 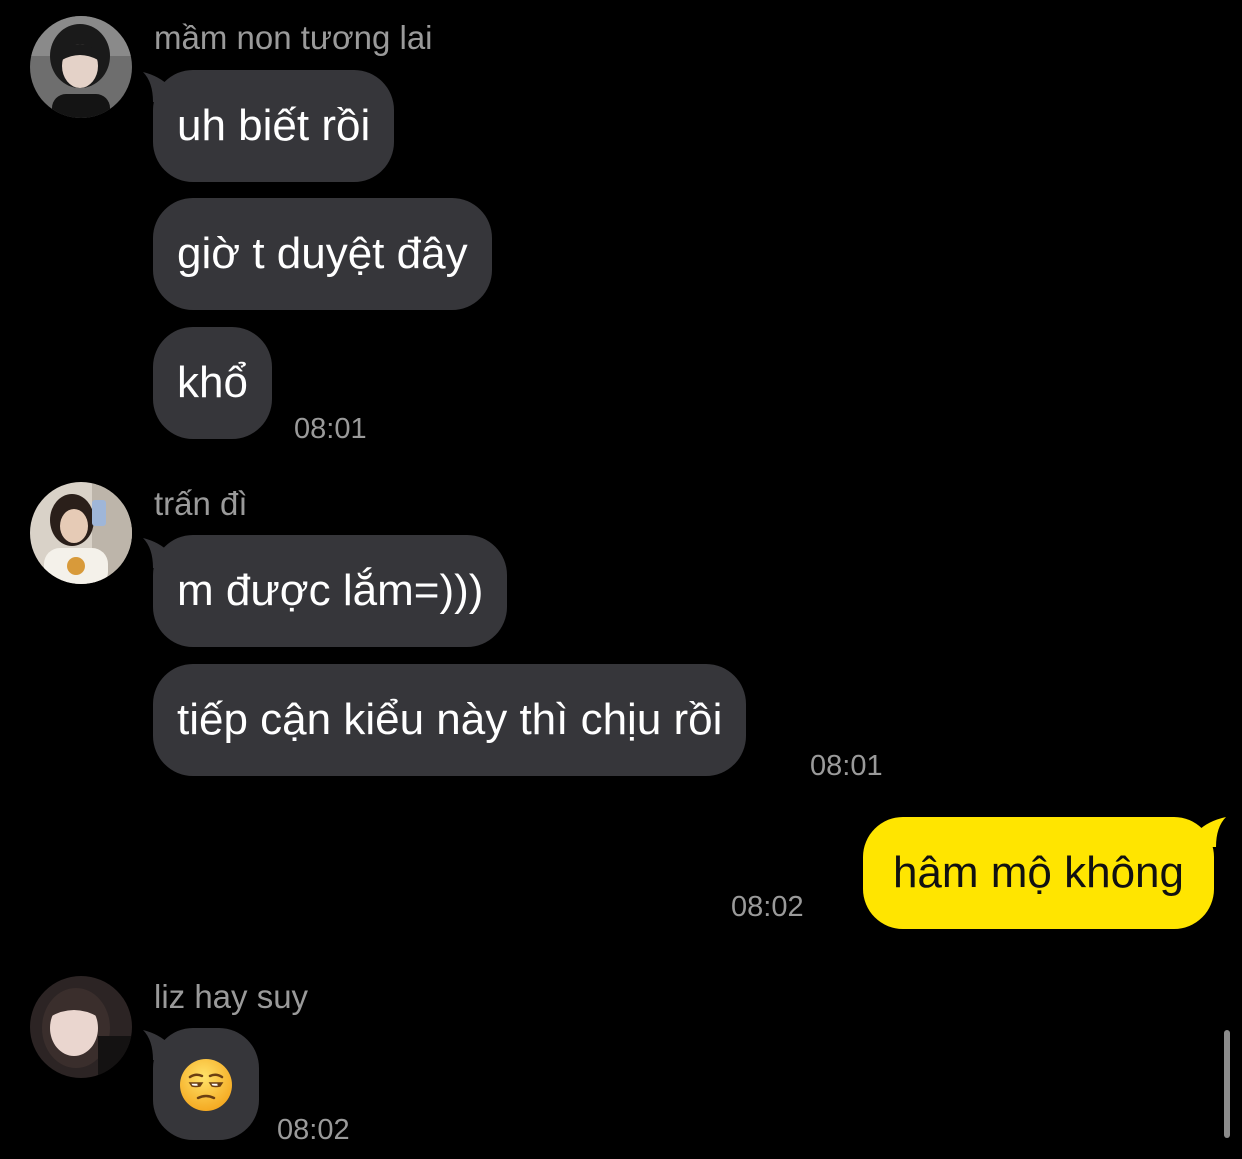 I want to click on message-bubble: m được lắm=))), so click(x=330, y=591).